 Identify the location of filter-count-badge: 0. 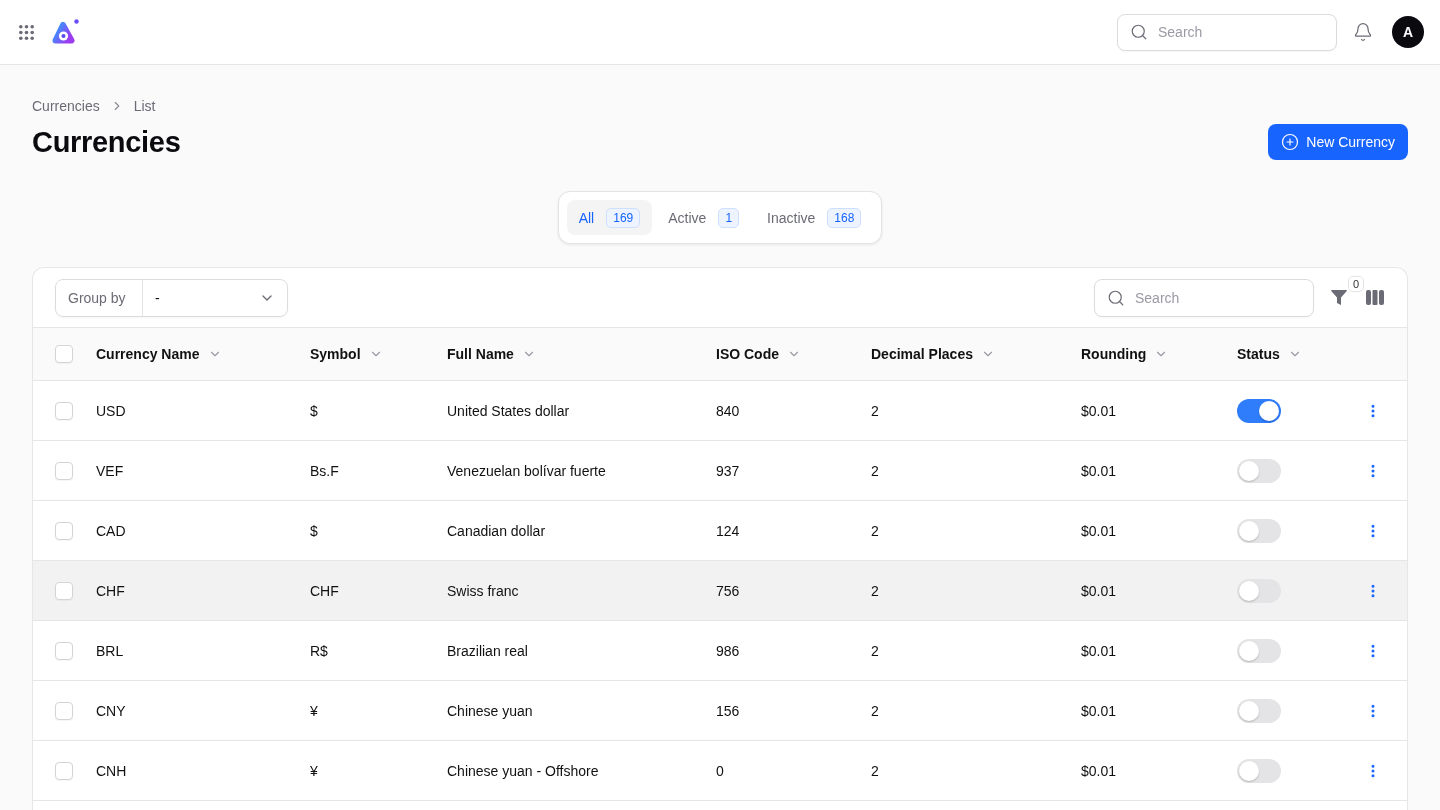
(1356, 284).